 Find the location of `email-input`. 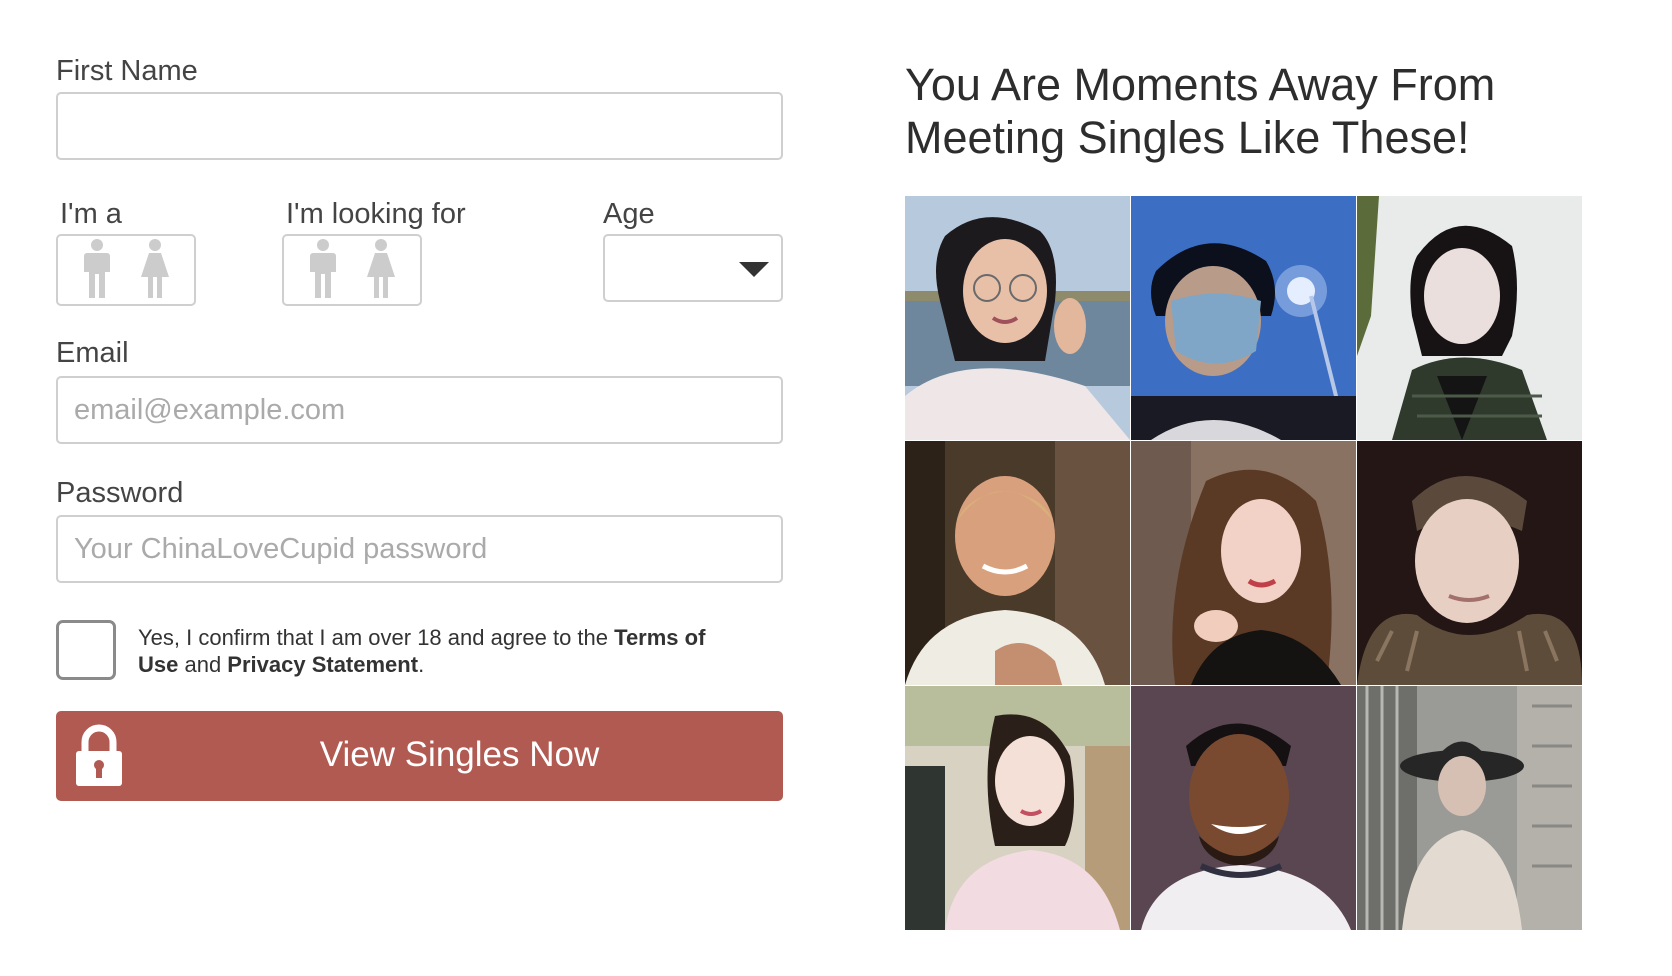

email-input is located at coordinates (419, 410).